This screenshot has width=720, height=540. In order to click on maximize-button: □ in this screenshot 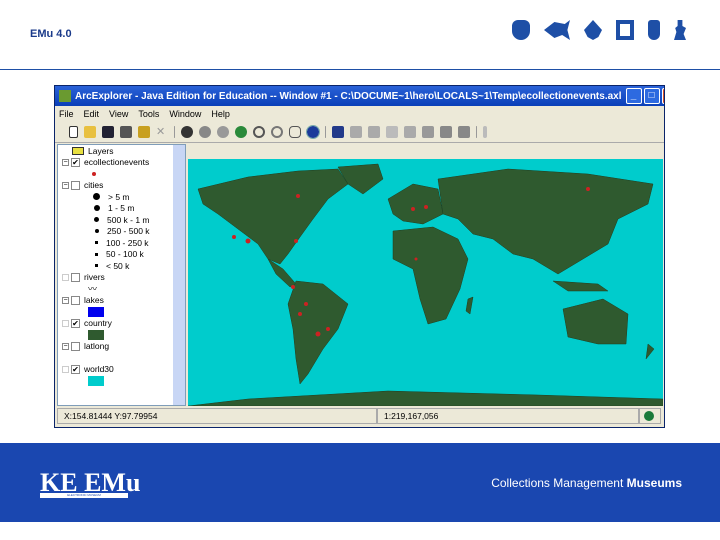, I will do `click(651, 96)`.